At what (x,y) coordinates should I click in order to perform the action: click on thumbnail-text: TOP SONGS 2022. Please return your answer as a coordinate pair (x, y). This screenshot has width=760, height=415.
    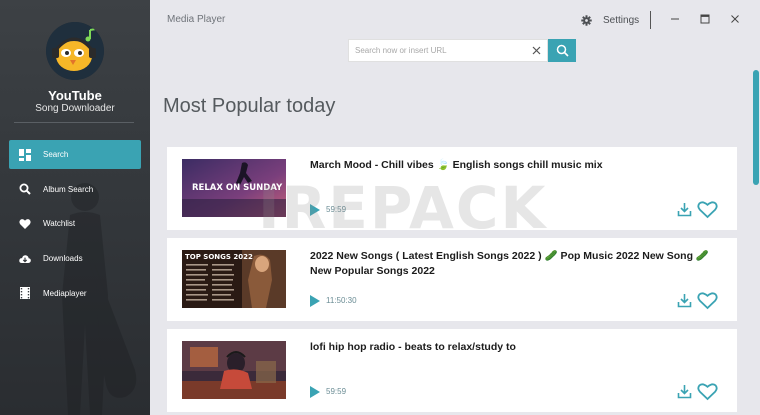
    Looking at the image, I should click on (219, 257).